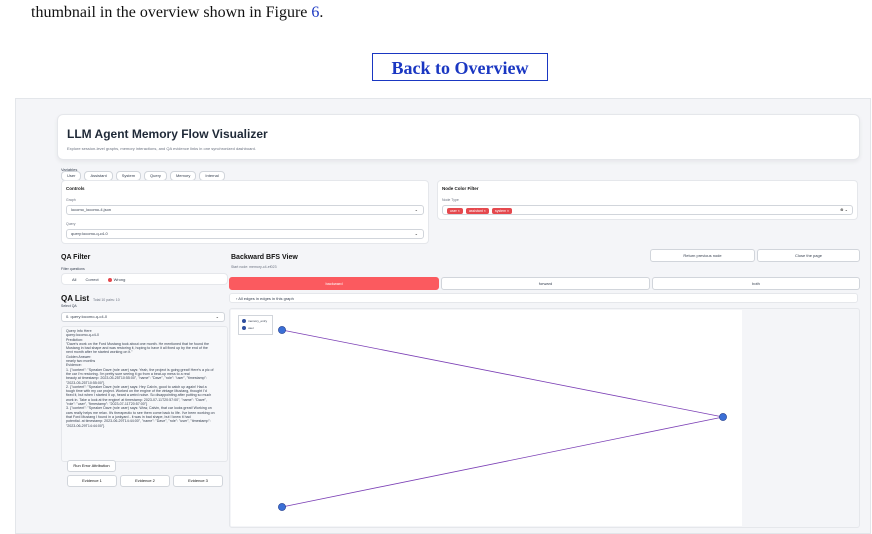 The image size is (872, 534). Describe the element at coordinates (92, 481) in the screenshot. I see `evidence-1-button: Evidence 1` at that location.